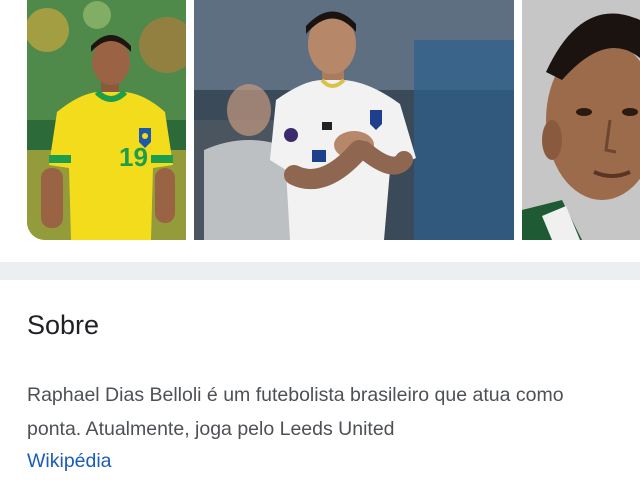  I want to click on image-thumbnail-portrait, so click(581, 120).